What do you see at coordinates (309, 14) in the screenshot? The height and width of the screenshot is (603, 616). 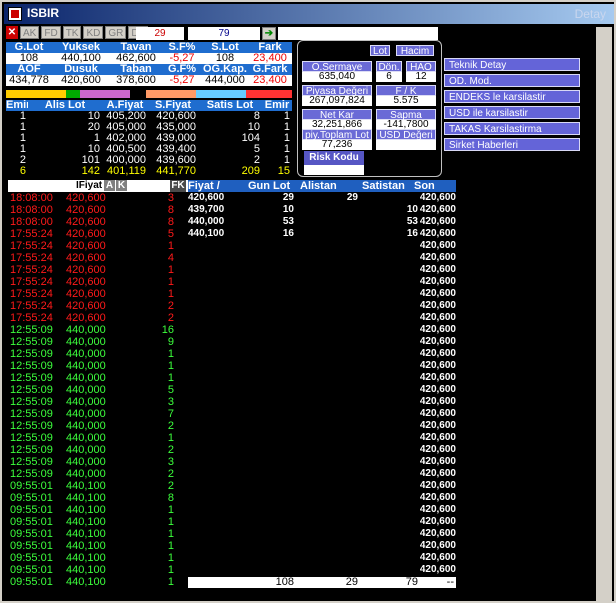 I see `title-bar: ISBIR Detay` at bounding box center [309, 14].